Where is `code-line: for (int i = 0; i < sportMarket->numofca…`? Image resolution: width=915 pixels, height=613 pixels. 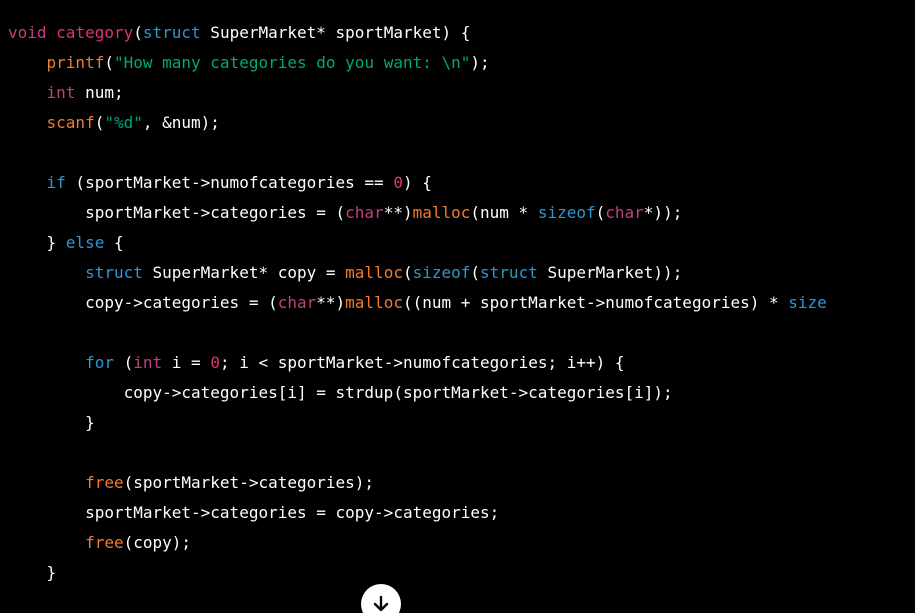 code-line: for (int i = 0; i < sportMarket->numofca… is located at coordinates (417, 363).